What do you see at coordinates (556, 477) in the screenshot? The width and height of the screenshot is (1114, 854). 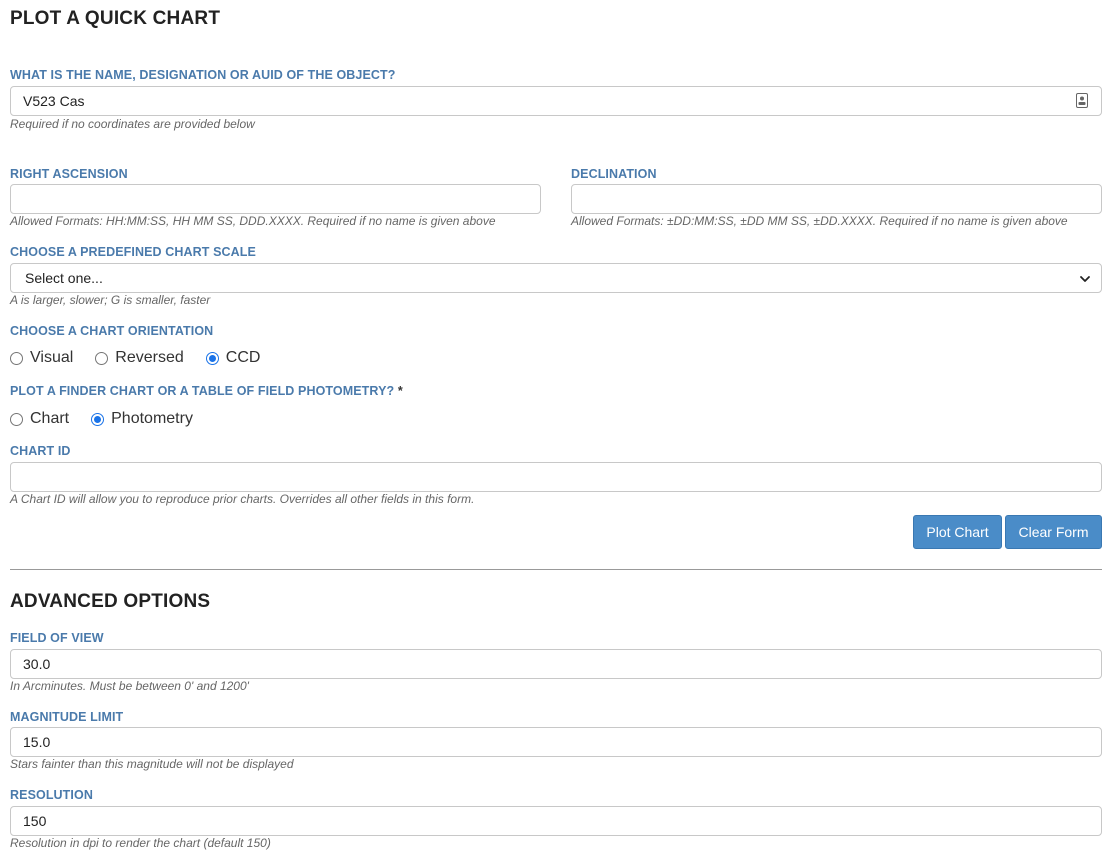 I see `chart-id-input` at bounding box center [556, 477].